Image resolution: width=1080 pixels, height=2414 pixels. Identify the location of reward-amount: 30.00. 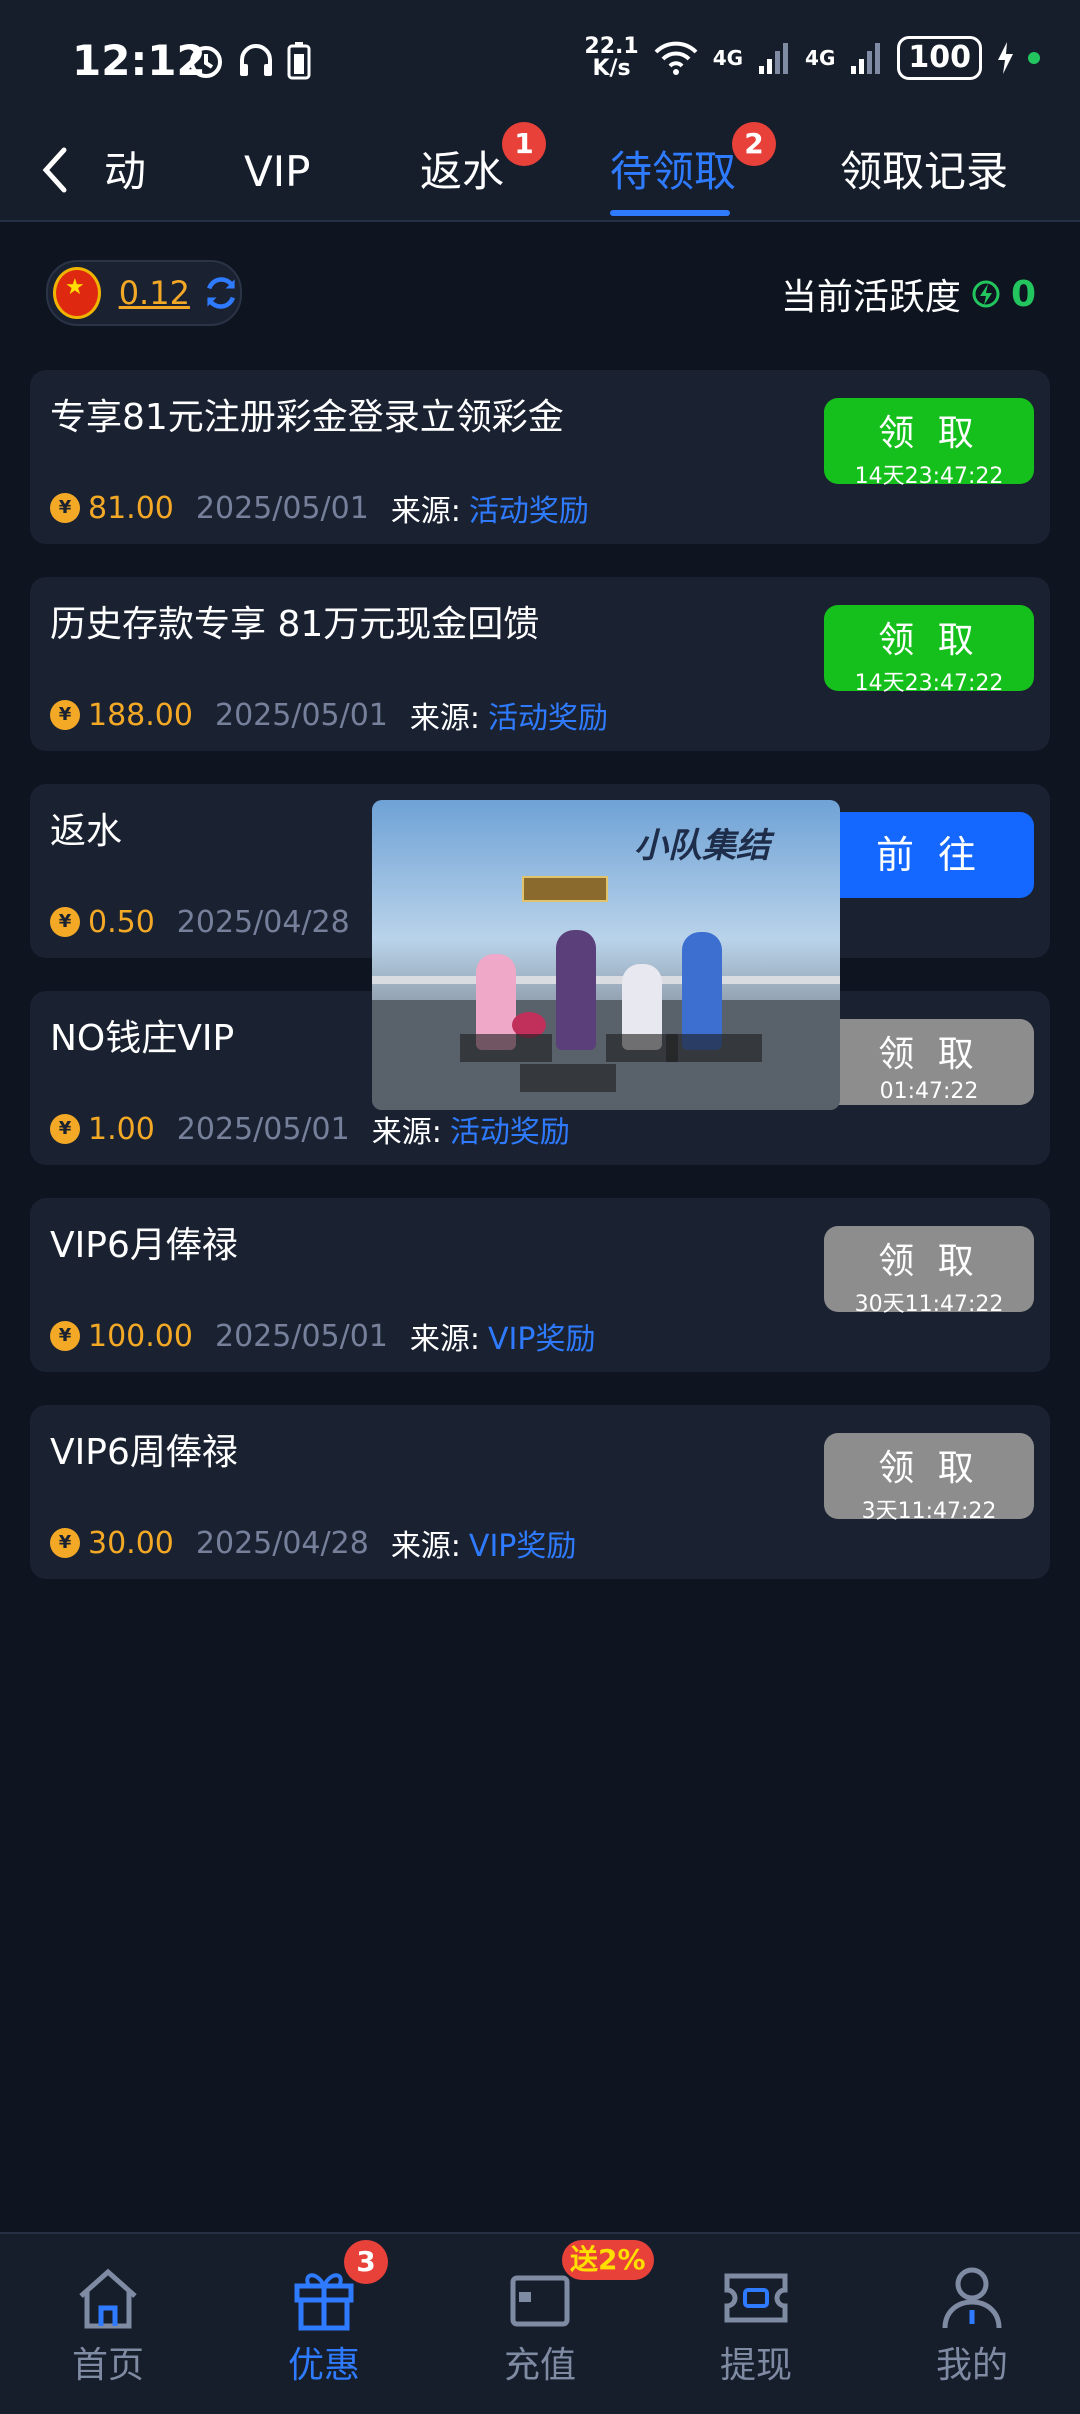
(131, 1543).